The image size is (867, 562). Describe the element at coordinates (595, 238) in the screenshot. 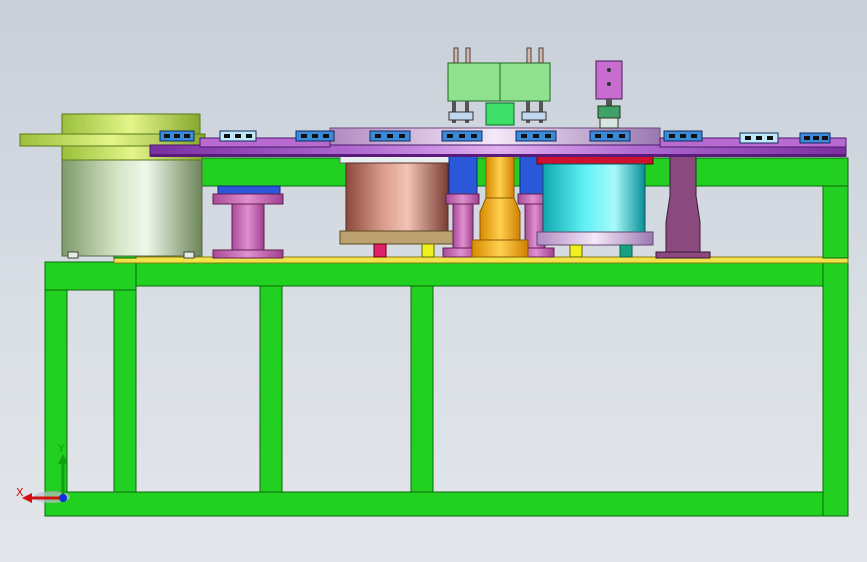

I see `cyan-base` at that location.